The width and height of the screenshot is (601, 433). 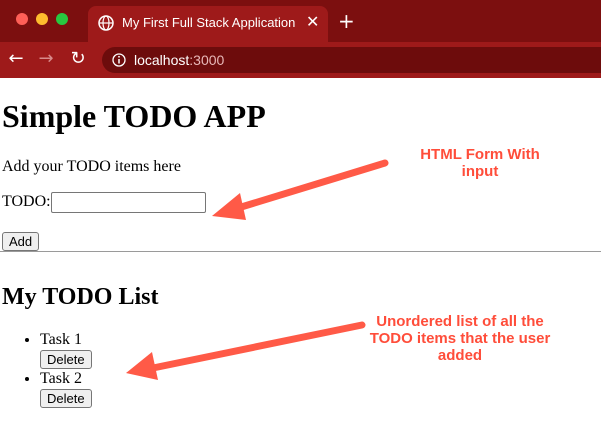 I want to click on intro-text: Add your TODO items here, so click(x=91, y=166).